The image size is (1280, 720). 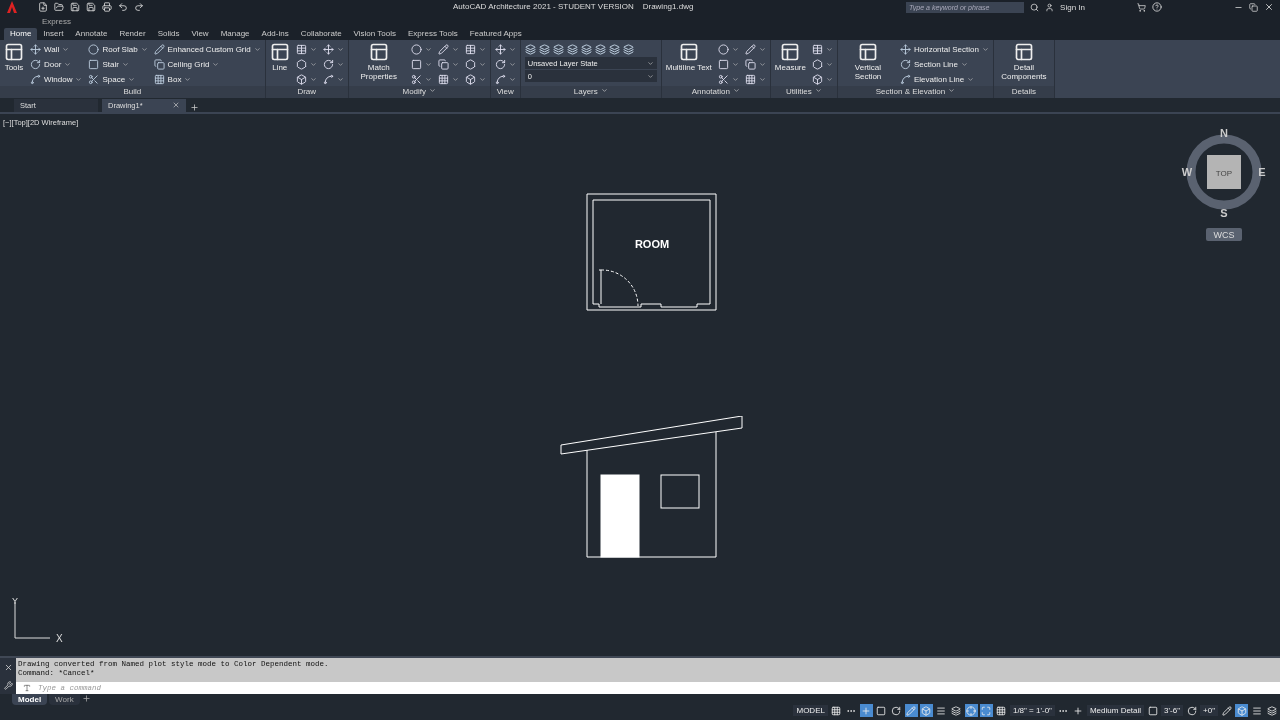 What do you see at coordinates (495, 34) in the screenshot?
I see `ribbon-tab: Featured Apps` at bounding box center [495, 34].